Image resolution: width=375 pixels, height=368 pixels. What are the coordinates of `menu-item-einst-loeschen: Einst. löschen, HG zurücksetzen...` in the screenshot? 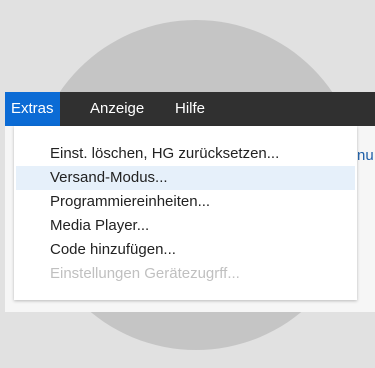 It's located at (185, 154).